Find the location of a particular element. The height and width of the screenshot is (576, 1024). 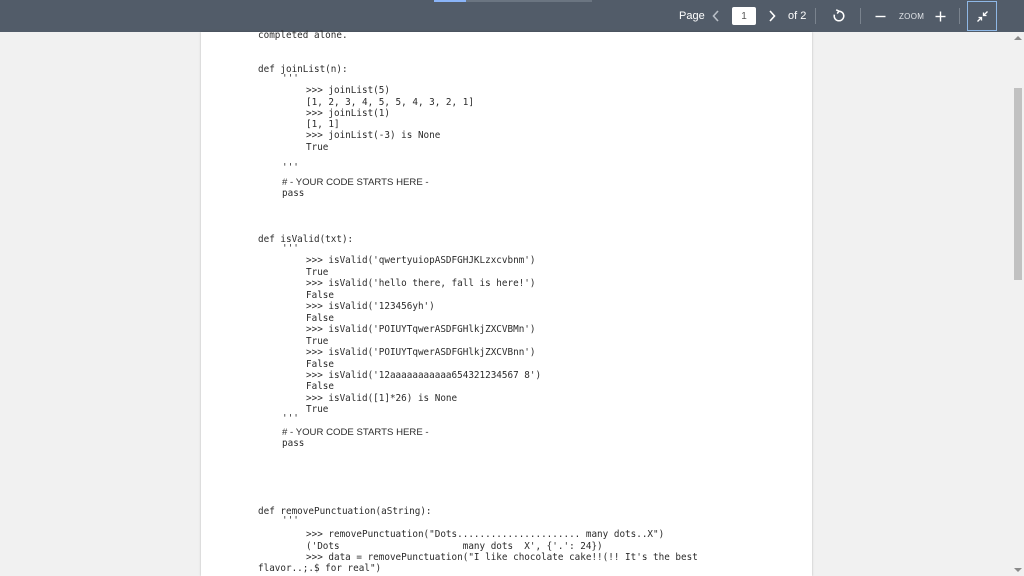

loading-progress-fill is located at coordinates (450, 1).